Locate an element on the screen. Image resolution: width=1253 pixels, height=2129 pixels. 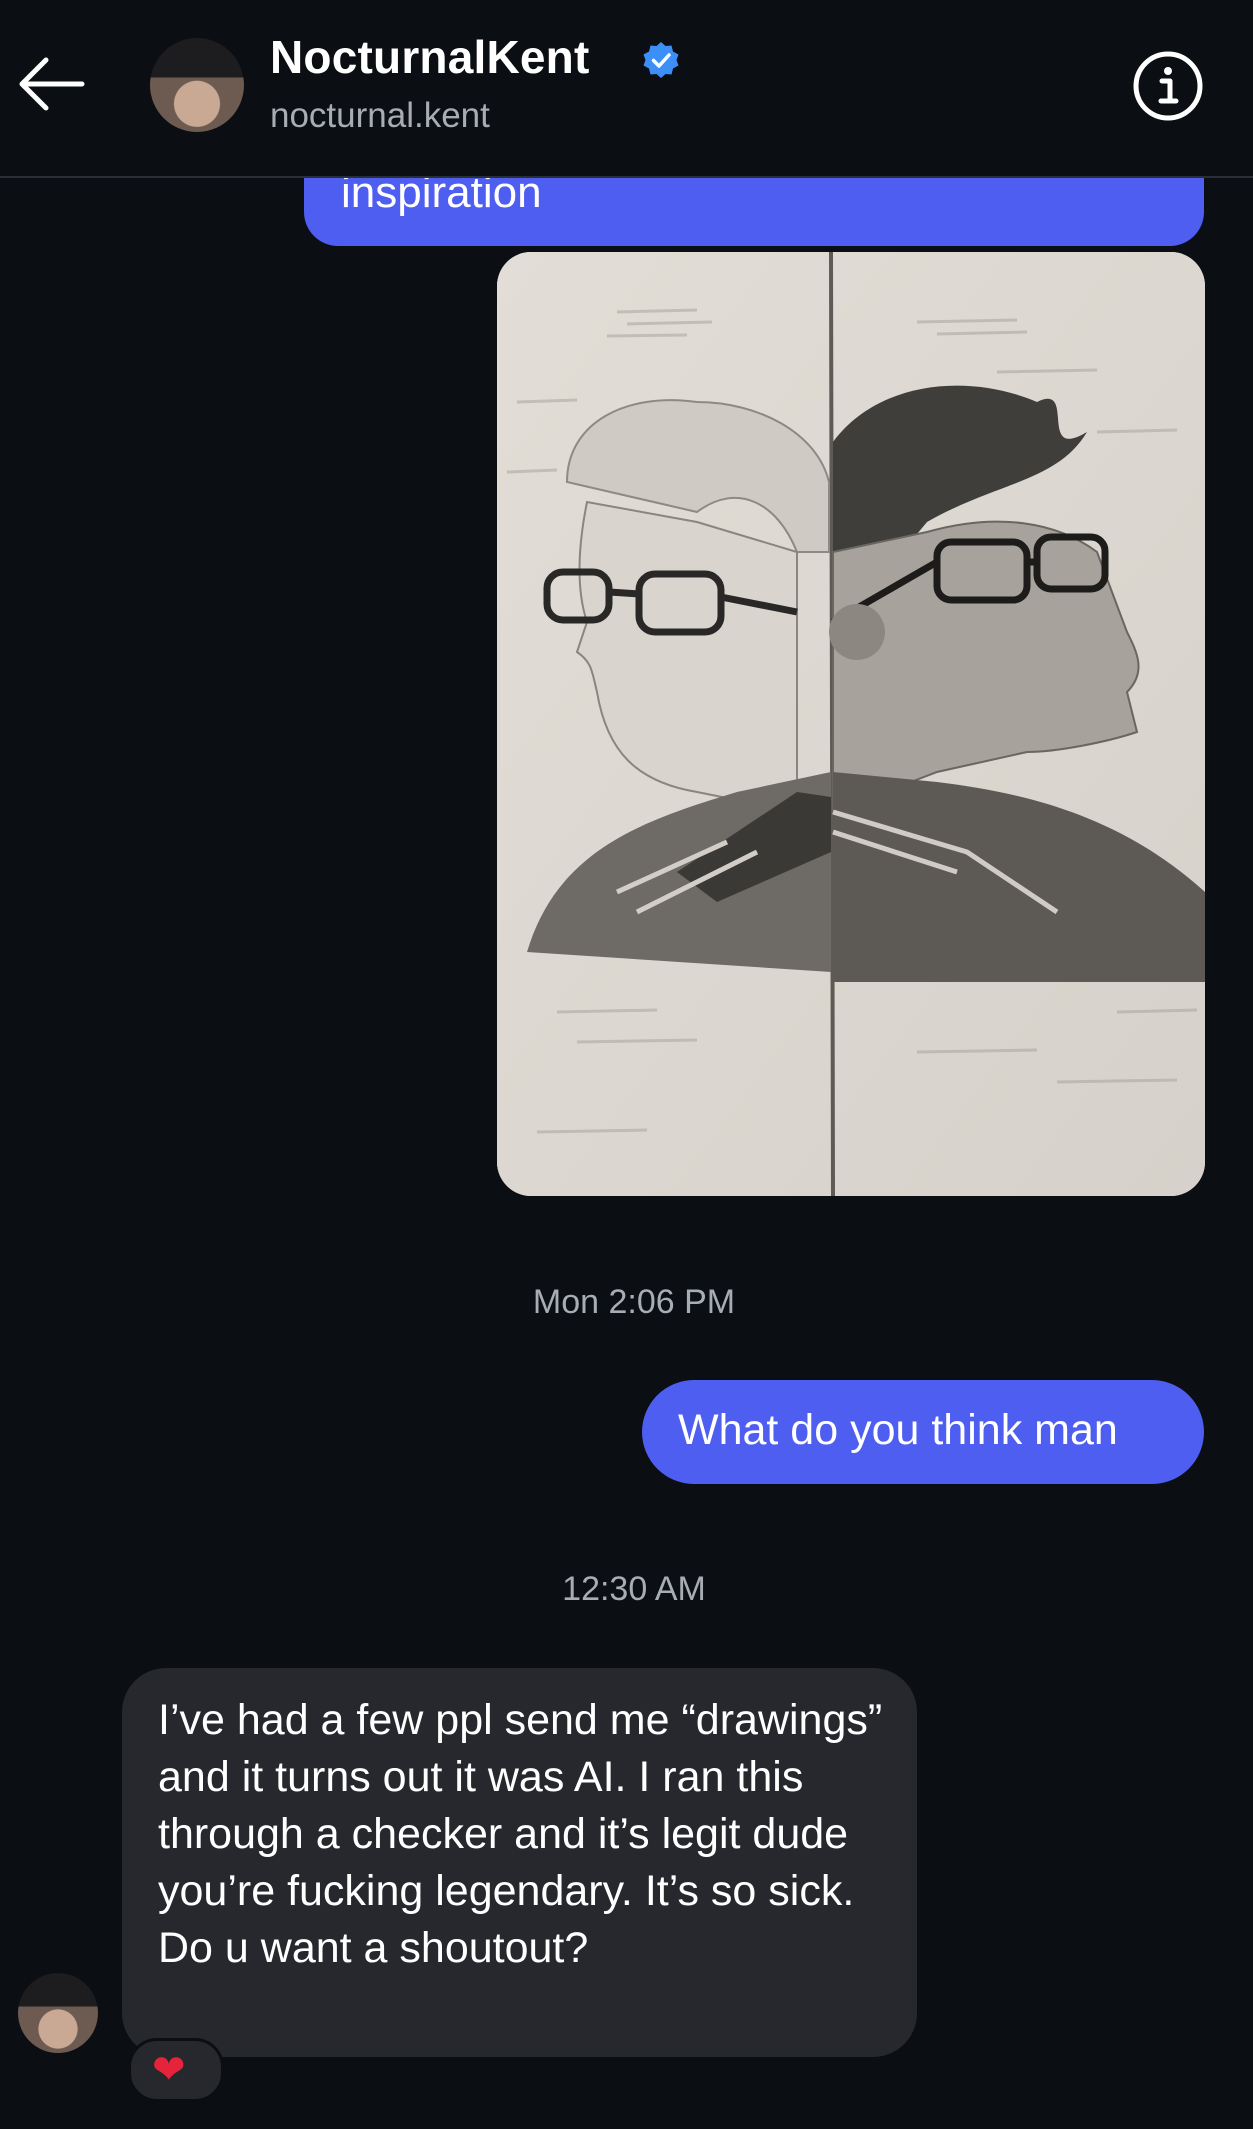
heart-reaction-icon: ❤ is located at coordinates (169, 2070).